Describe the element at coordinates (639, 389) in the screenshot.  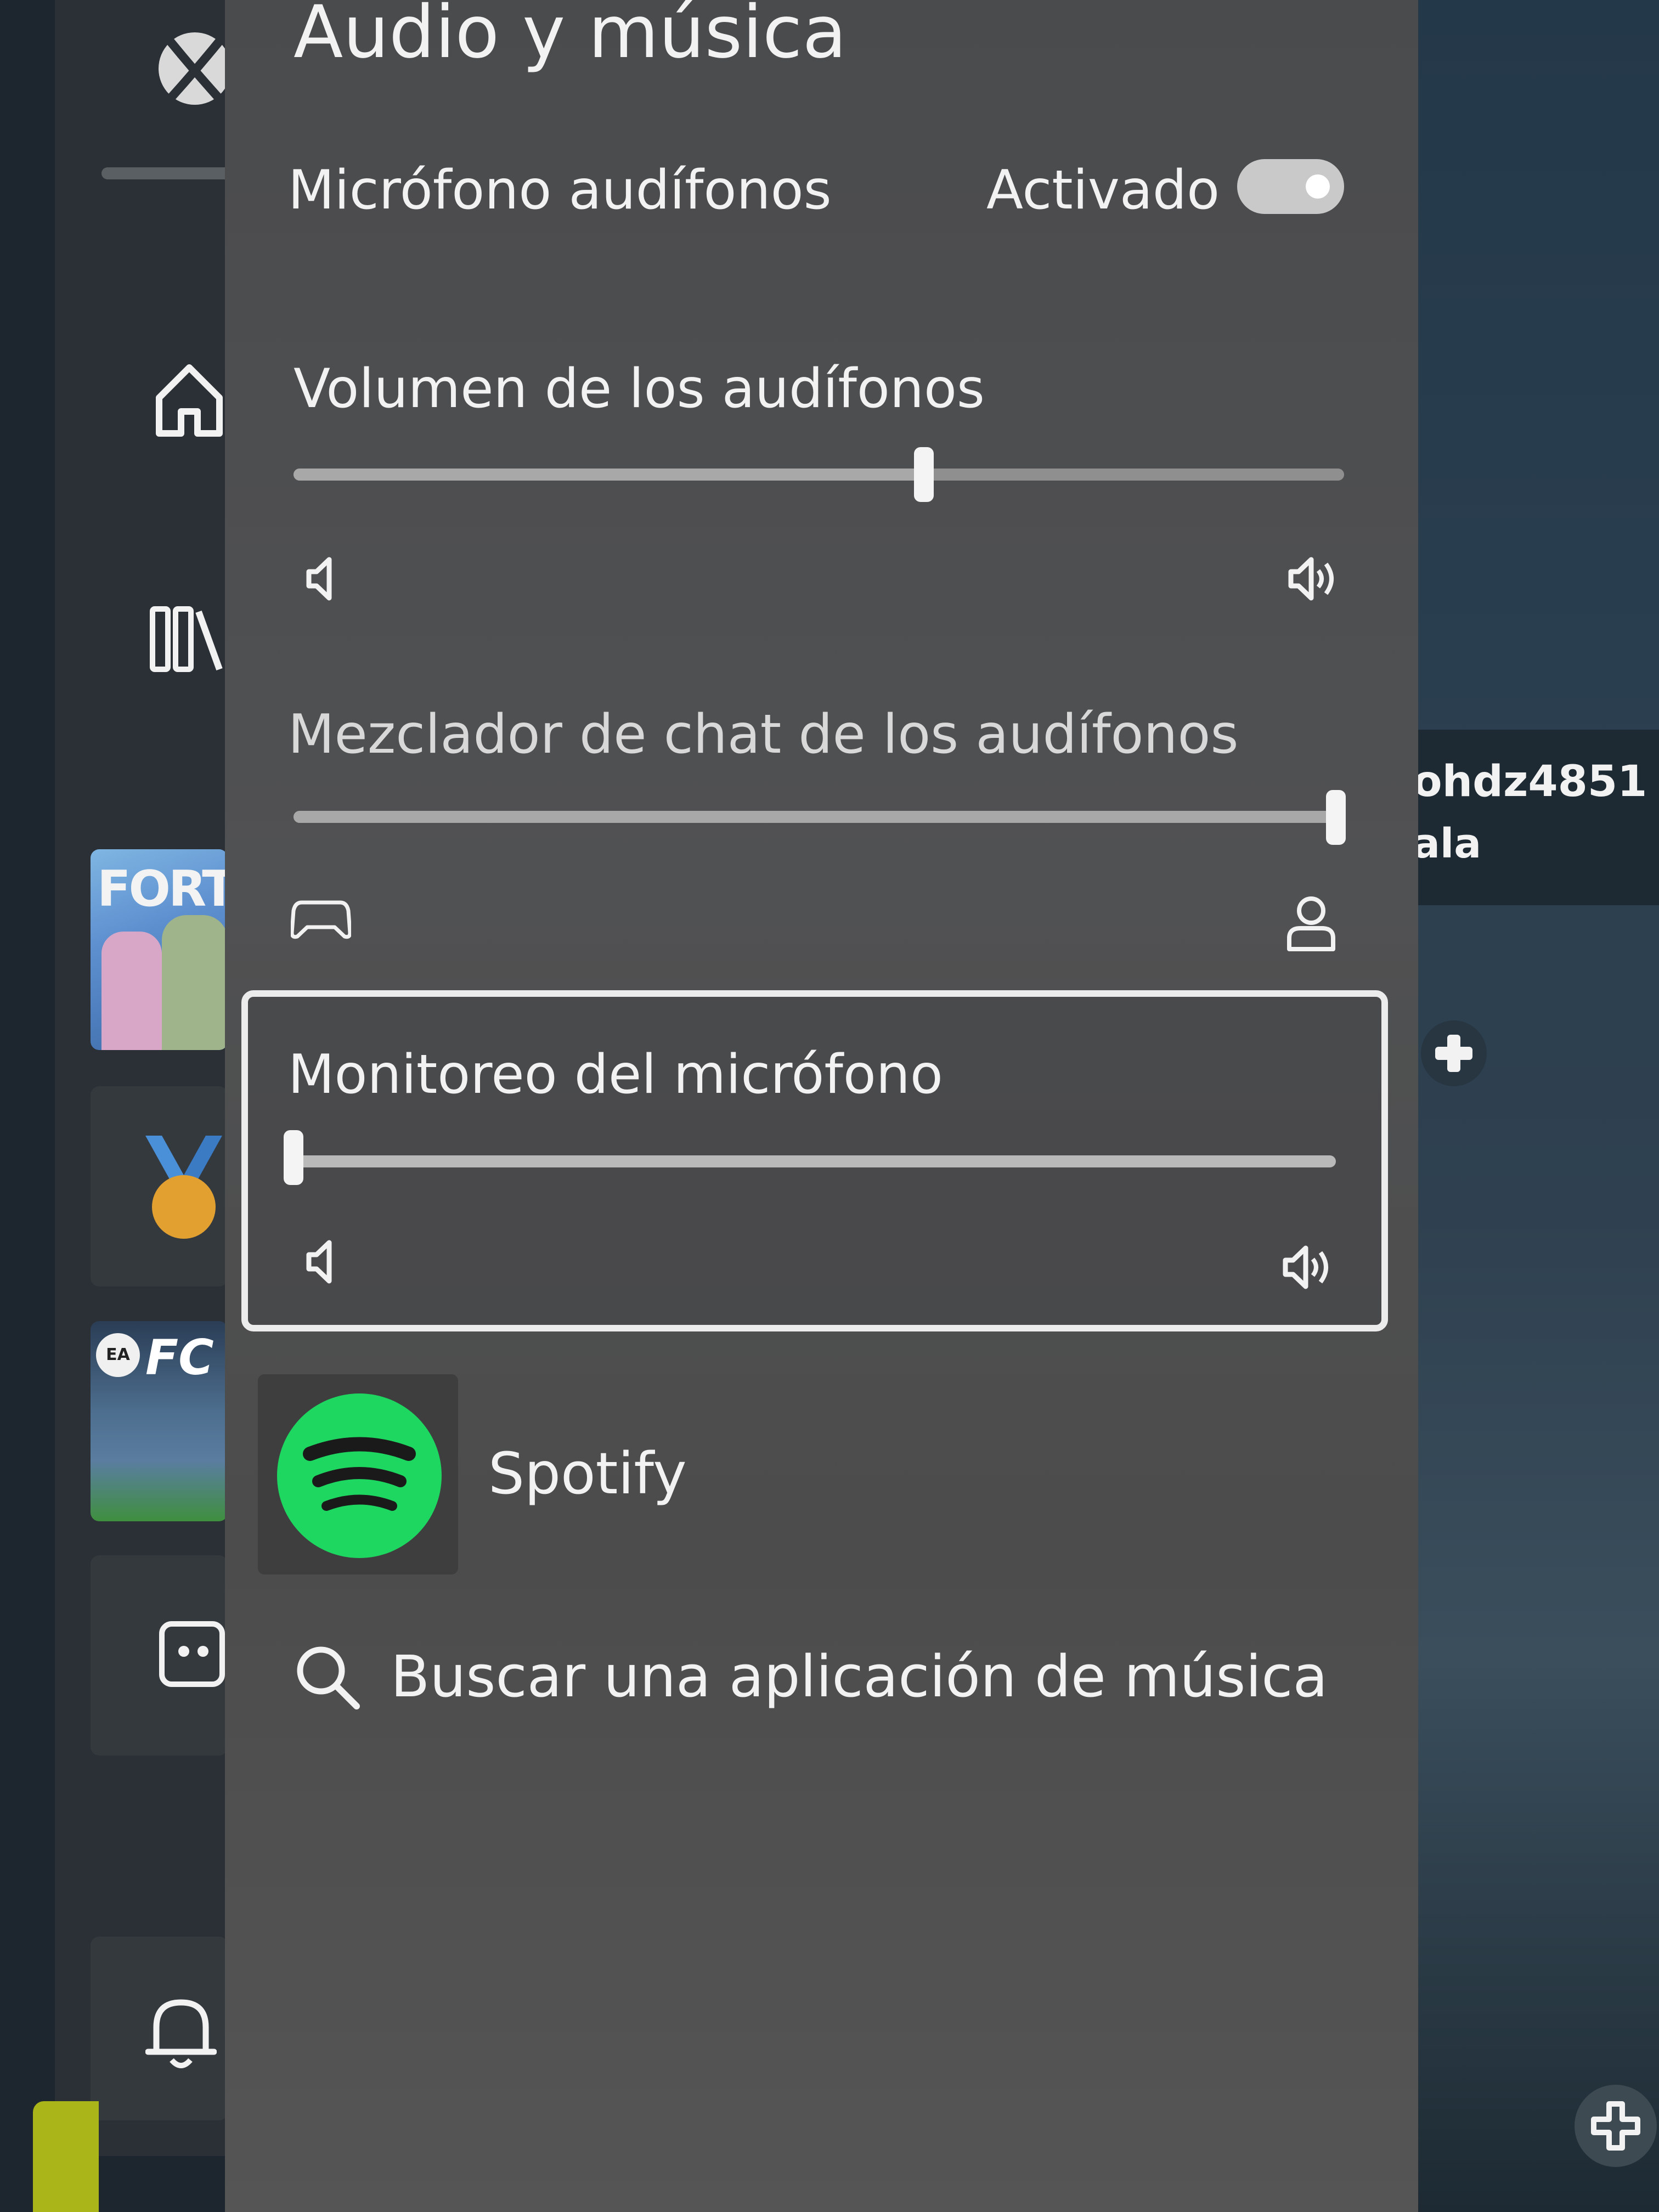
I see `headset-volume-label: Volumen de los audífonos` at that location.